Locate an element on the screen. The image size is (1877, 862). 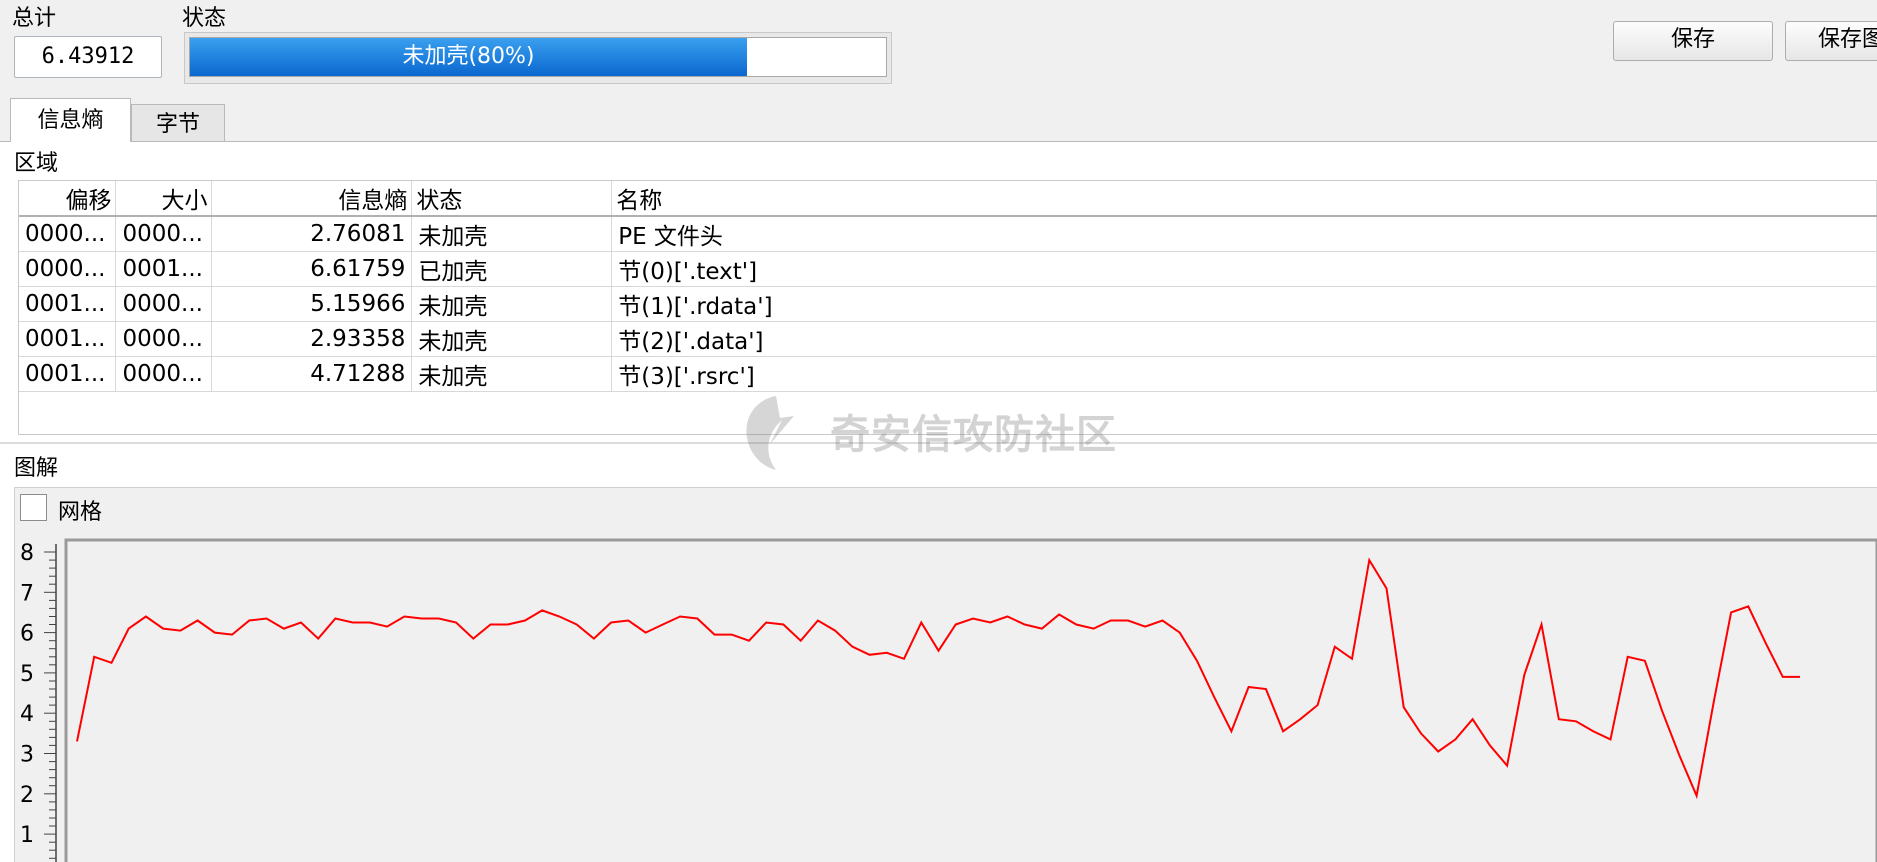
diagram-label: 图解 is located at coordinates (36, 468).